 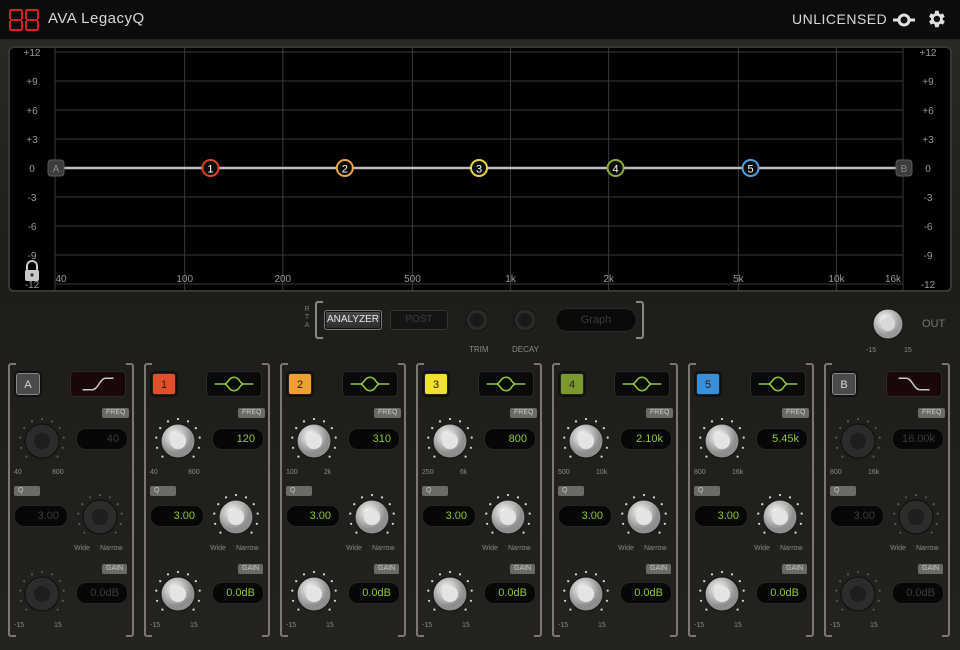 I want to click on trim-knob, so click(x=477, y=320).